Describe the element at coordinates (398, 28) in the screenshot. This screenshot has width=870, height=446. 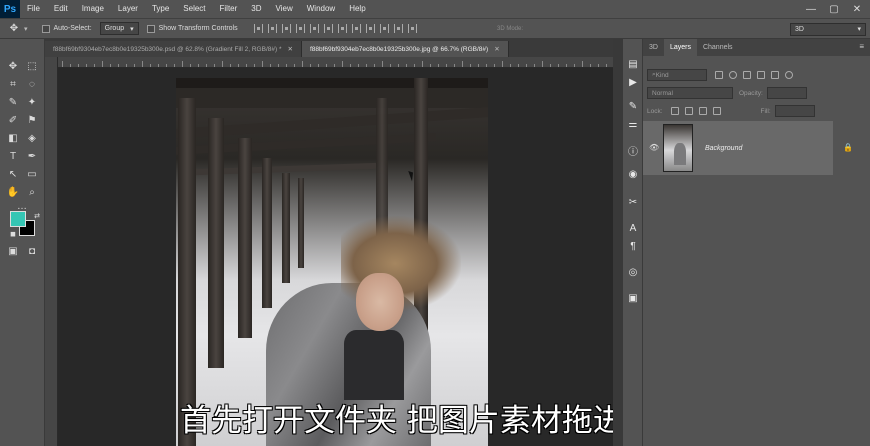
I see `distribute-center-icon` at that location.